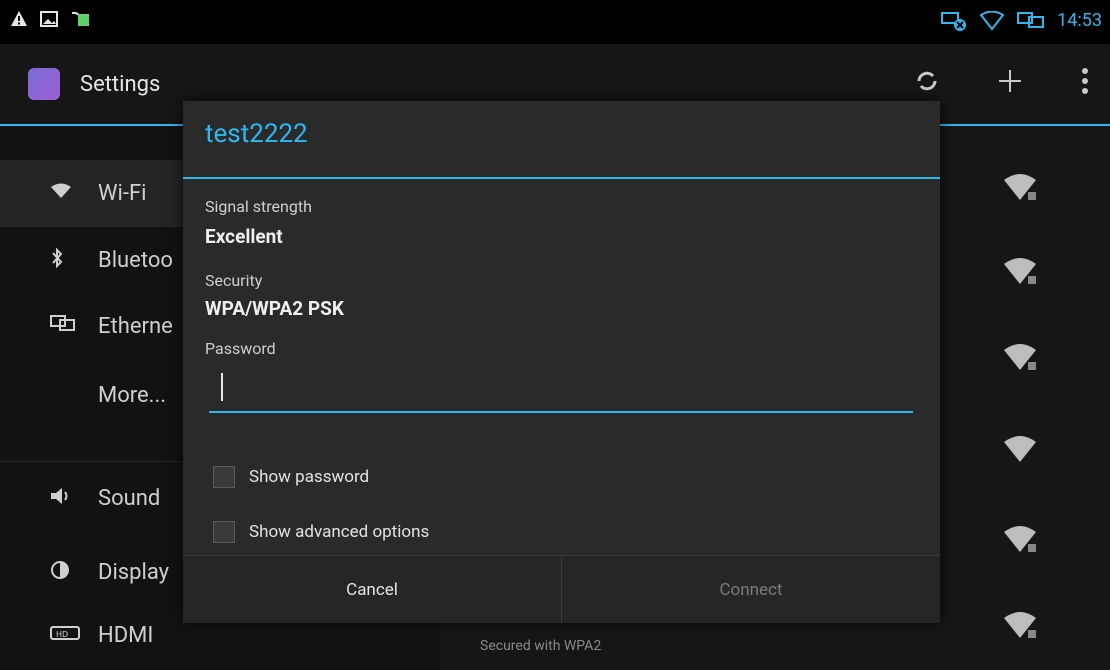  Describe the element at coordinates (555, 22) in the screenshot. I see `status-bar: 14:53` at that location.